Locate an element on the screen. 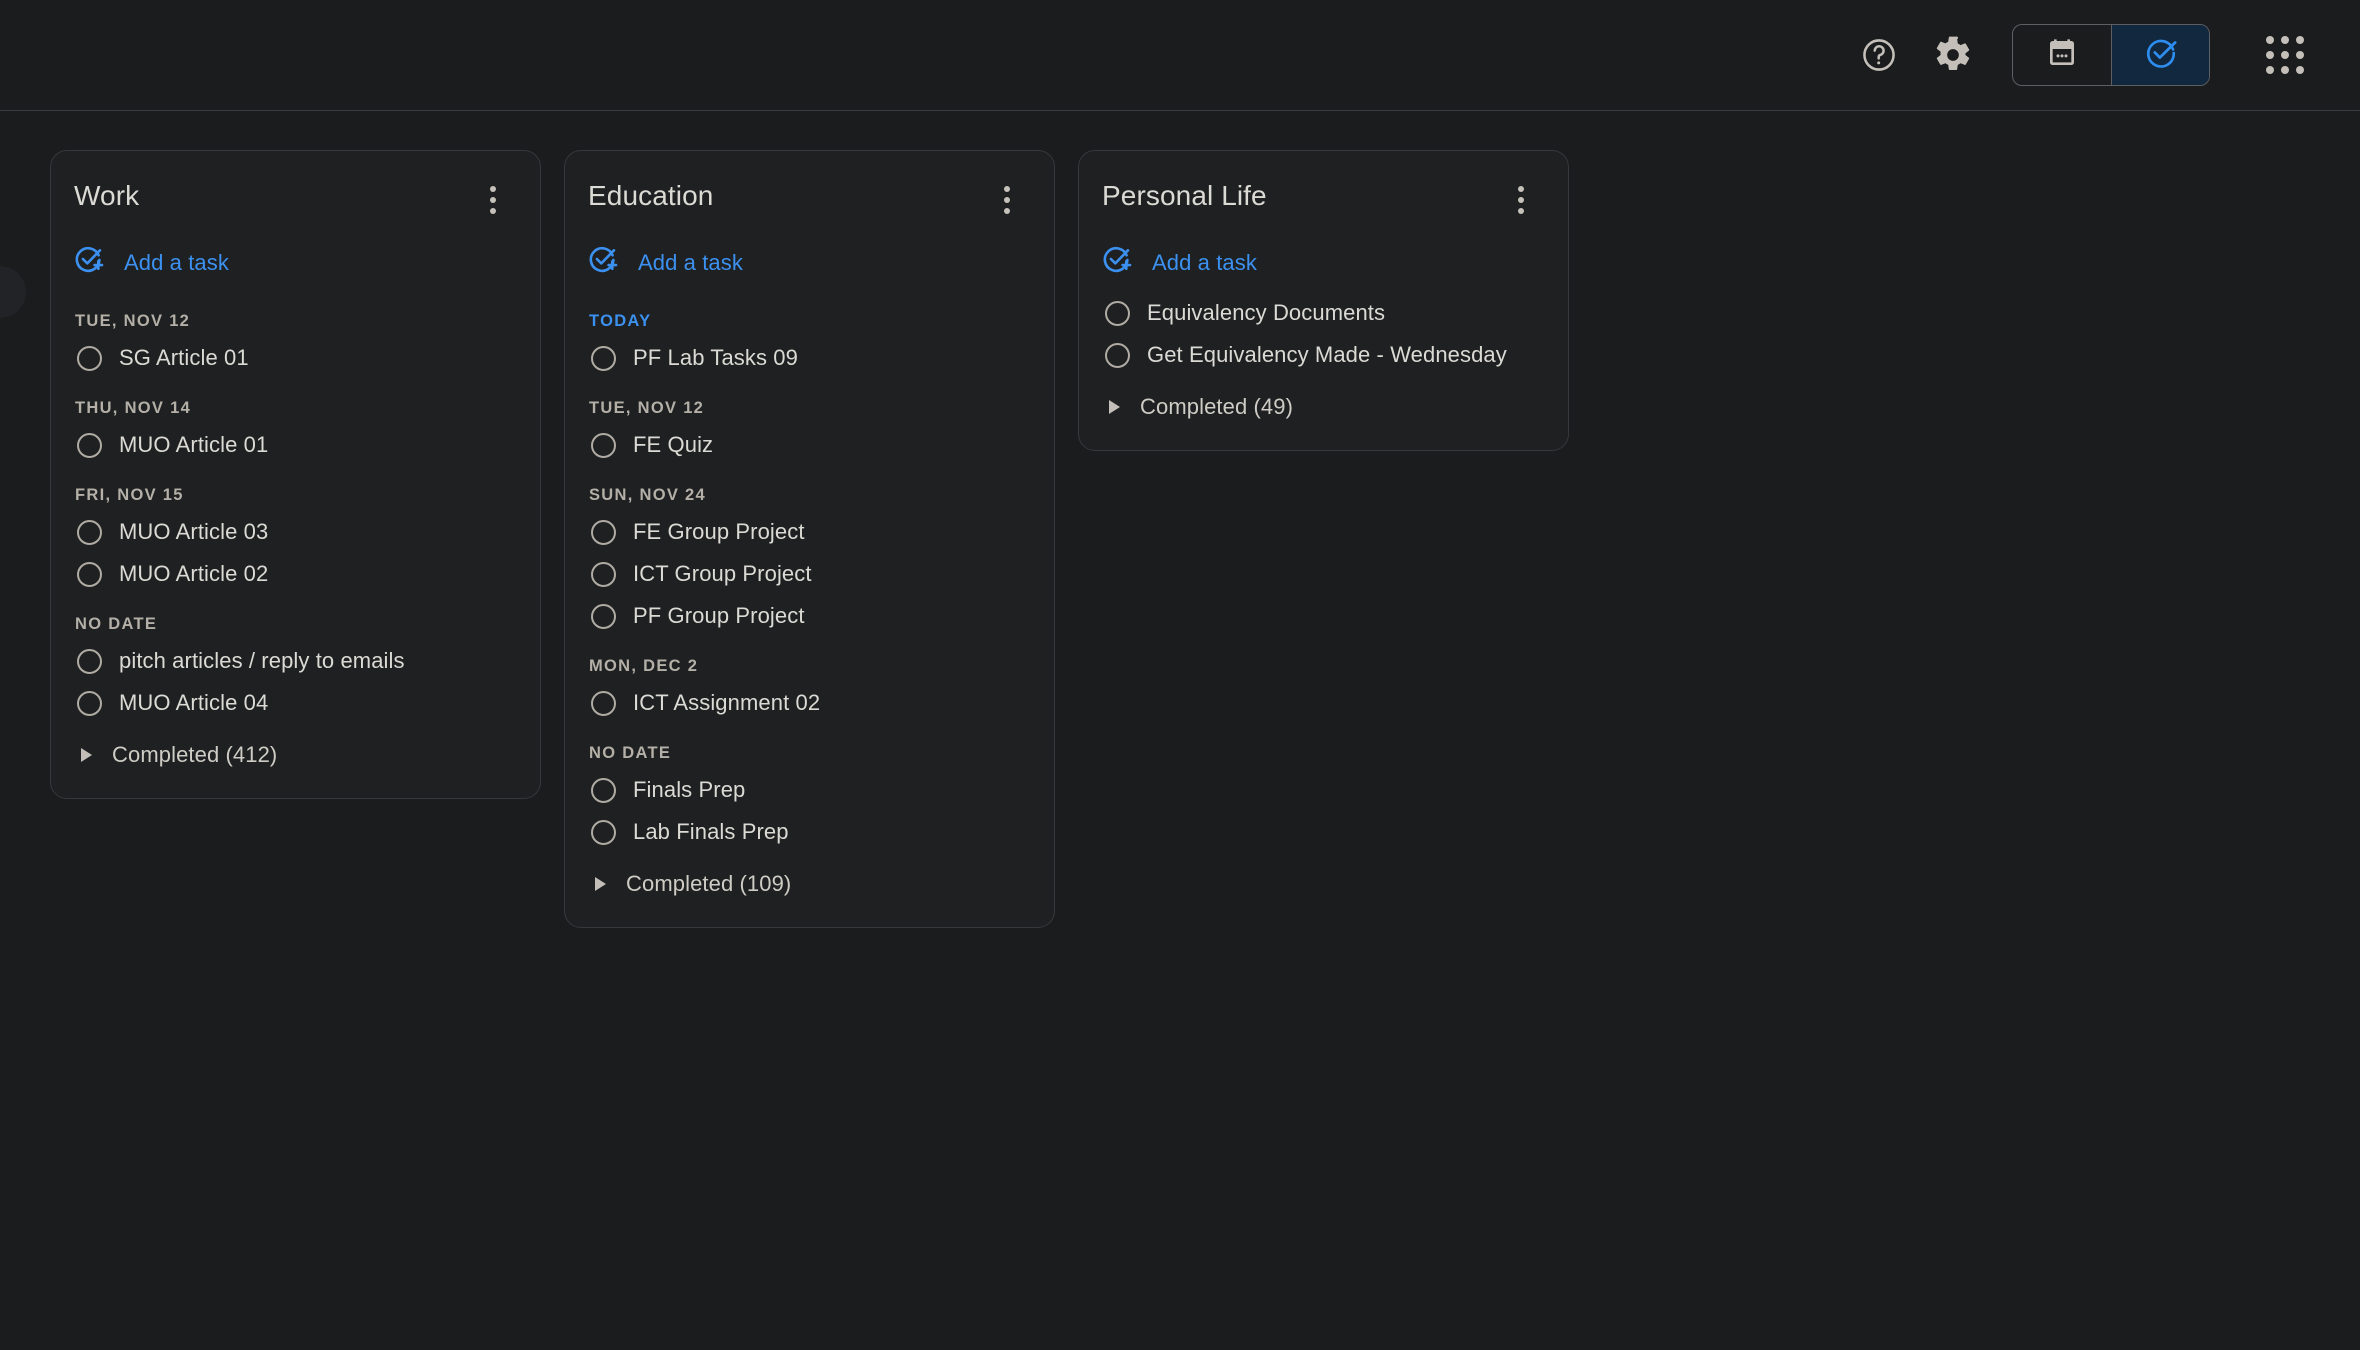  task-date-header: TUE, NOV 12 is located at coordinates (647, 408).